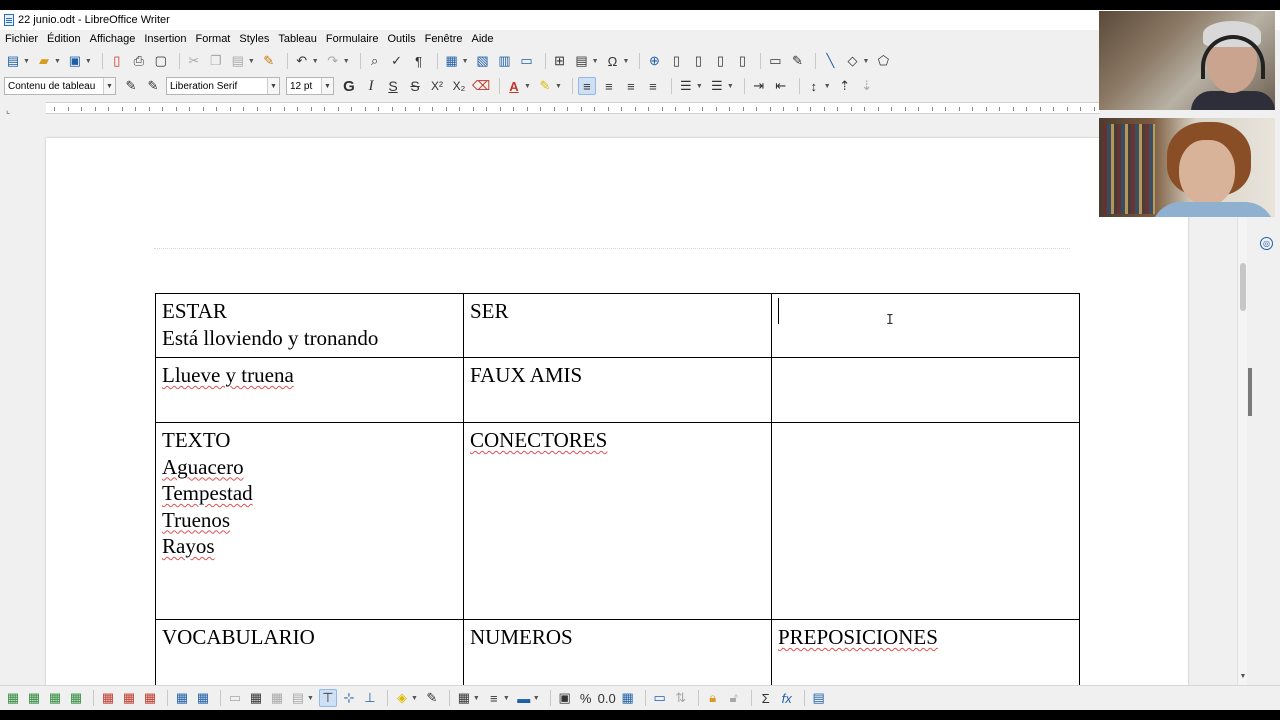 Image resolution: width=1280 pixels, height=720 pixels. What do you see at coordinates (393, 86) in the screenshot?
I see `underline-button: S` at bounding box center [393, 86].